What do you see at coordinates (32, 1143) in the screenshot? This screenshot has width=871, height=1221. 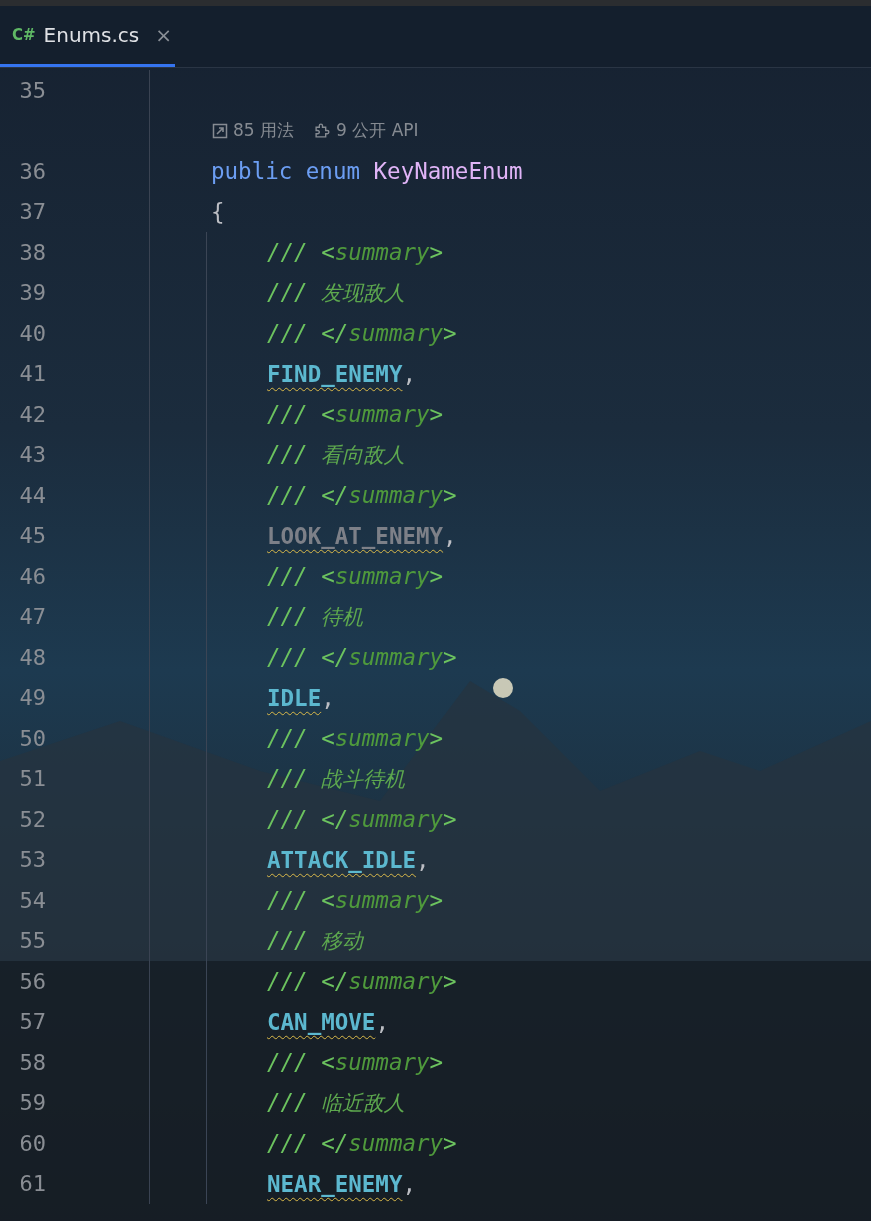 I see `line-number: 60` at bounding box center [32, 1143].